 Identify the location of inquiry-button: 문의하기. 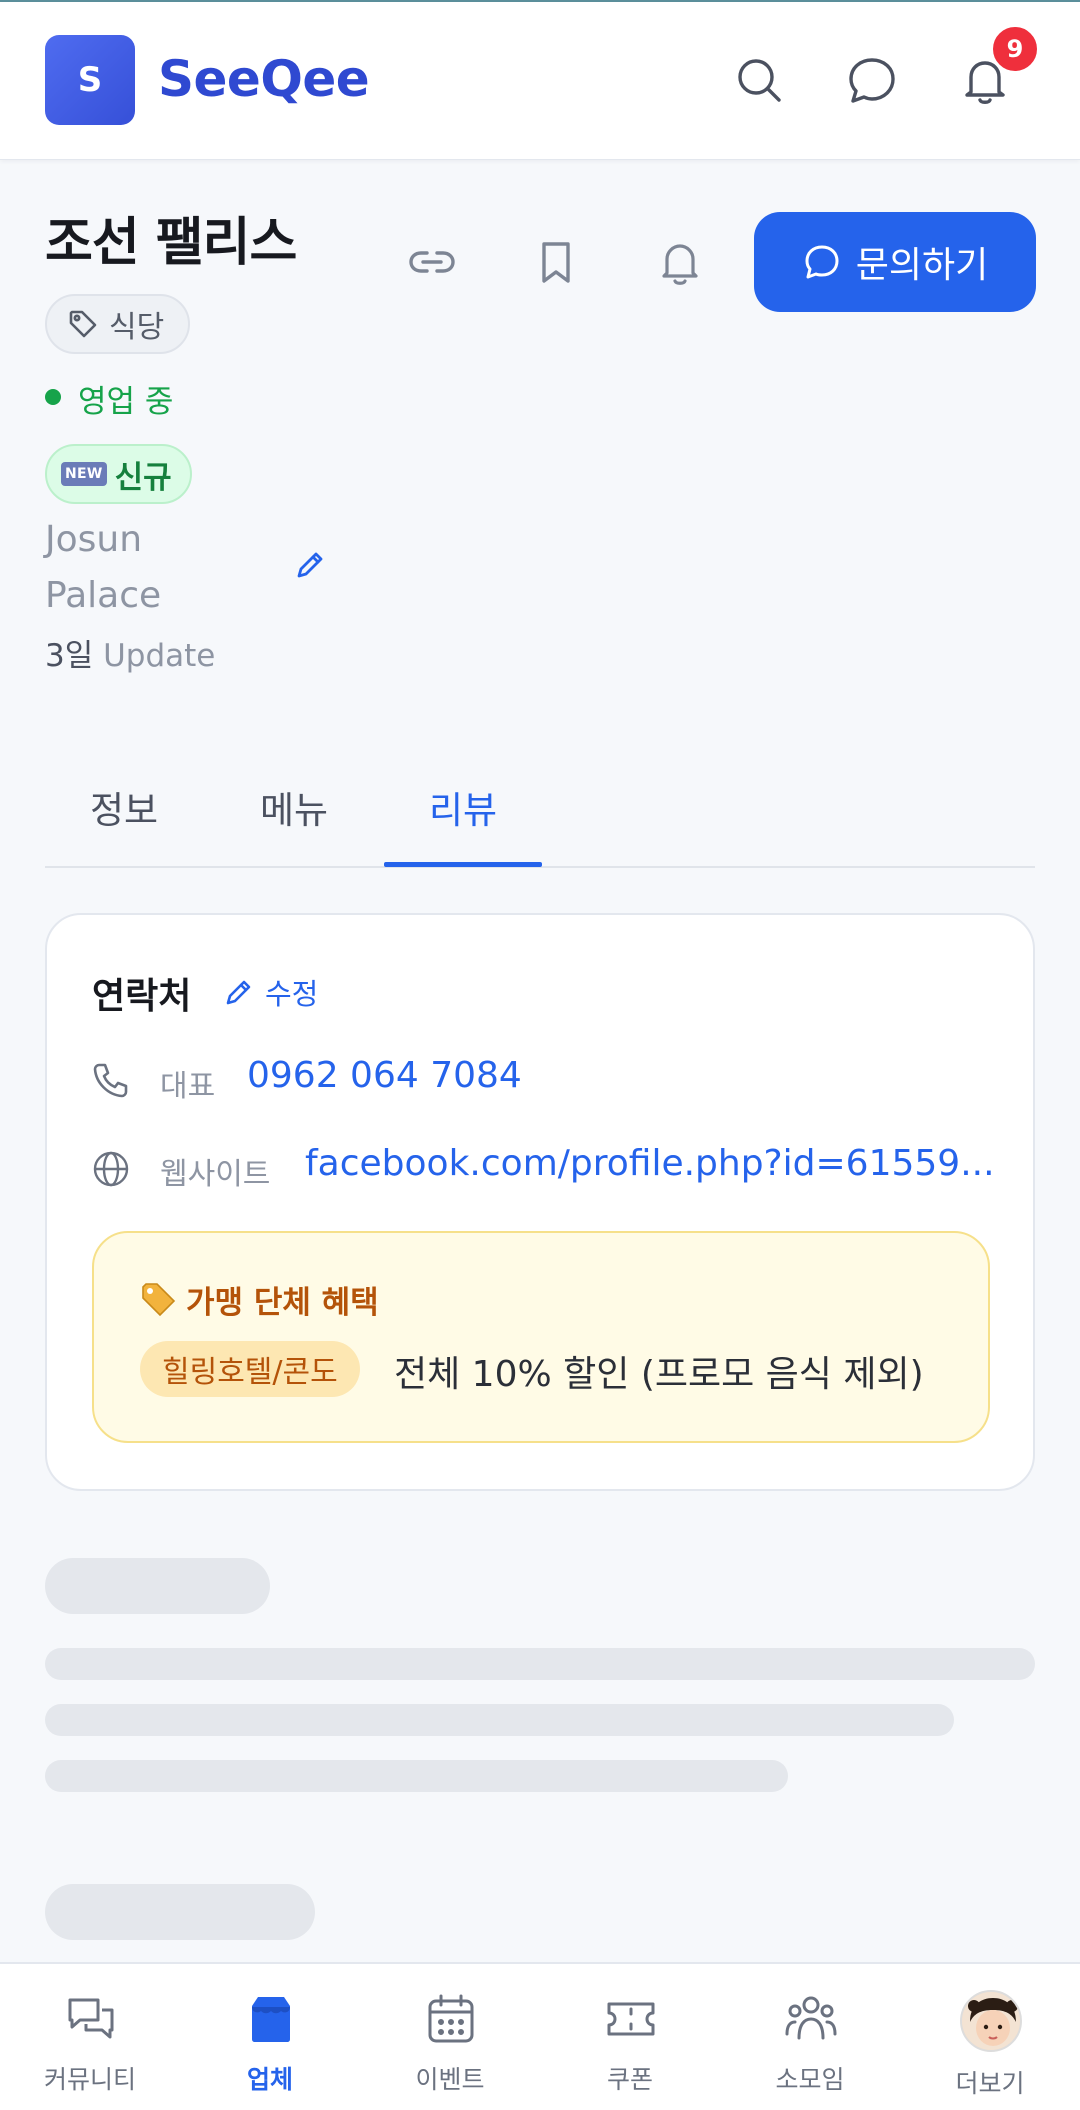
(895, 262).